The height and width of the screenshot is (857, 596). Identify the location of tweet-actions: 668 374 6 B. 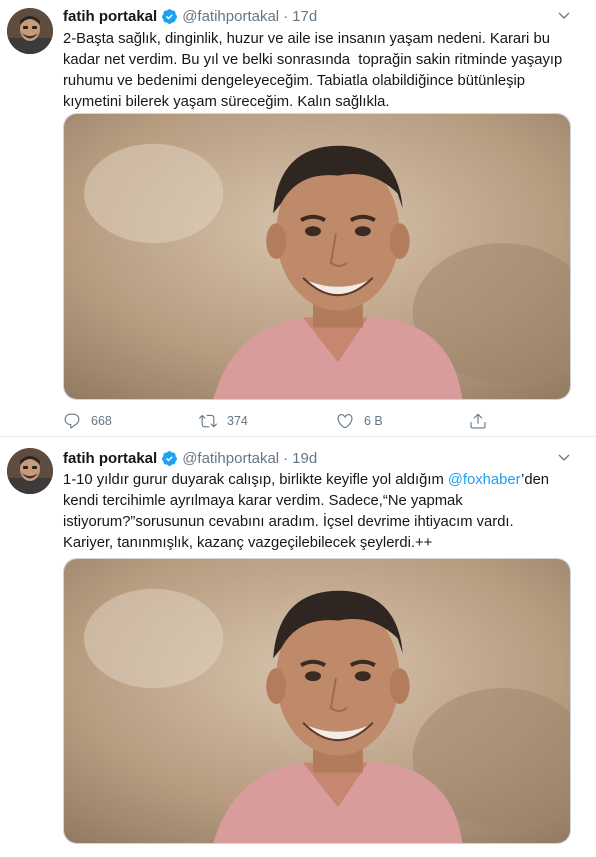
(278, 421).